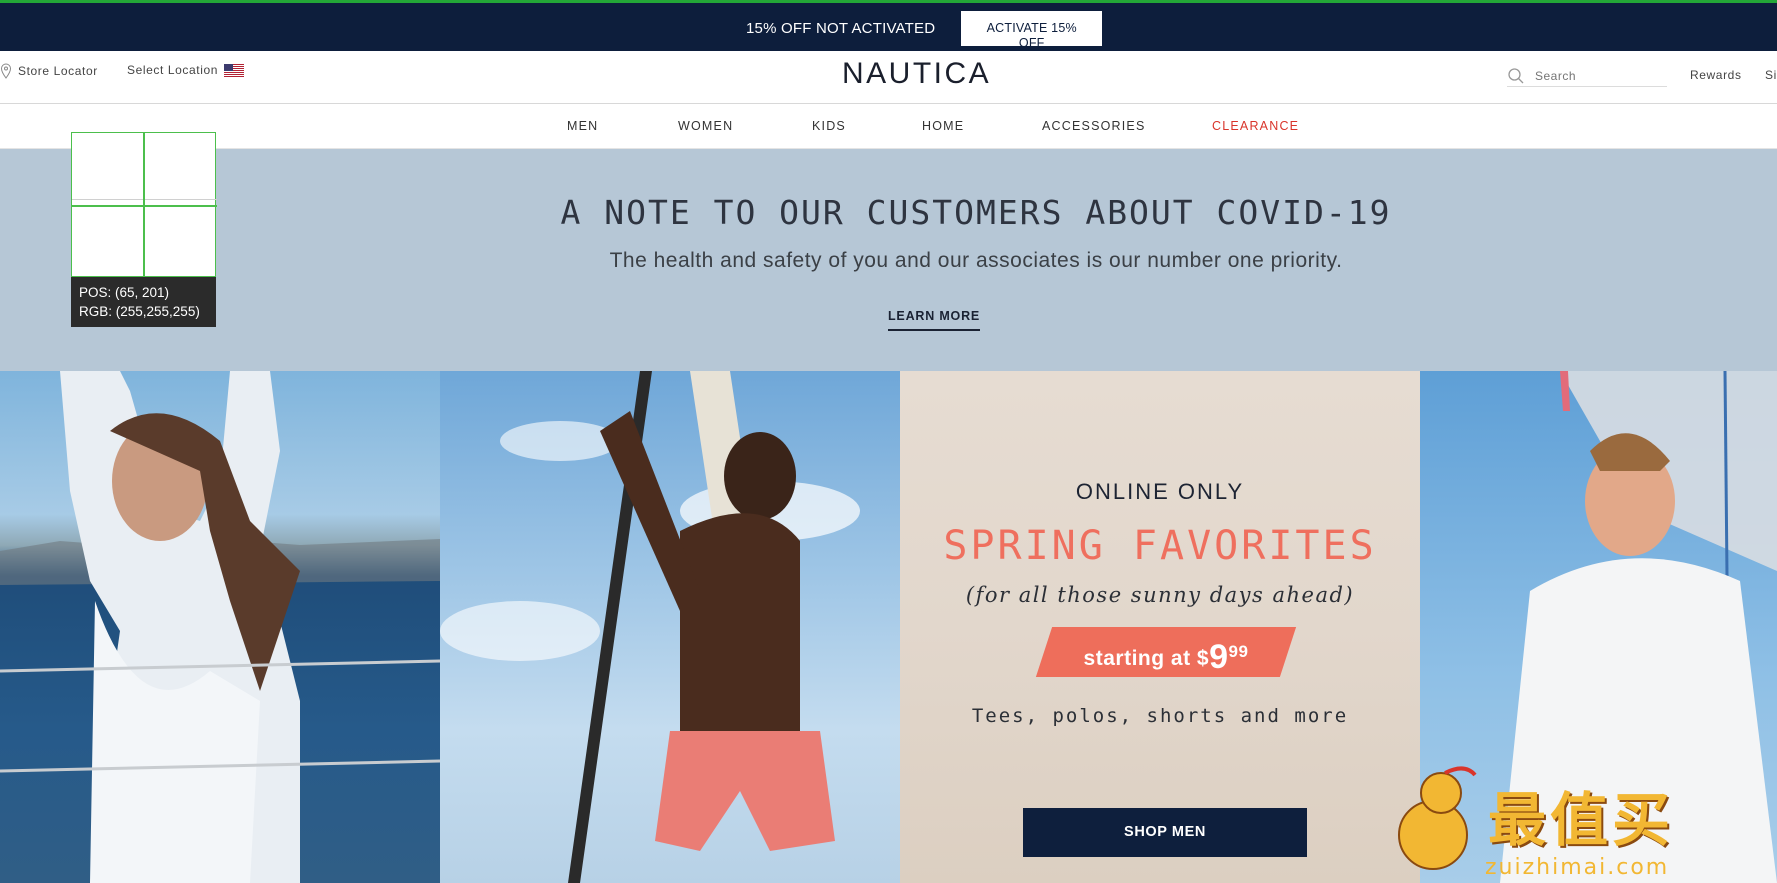 The image size is (1777, 883). I want to click on picker-position: POS: (65, 201), so click(124, 292).